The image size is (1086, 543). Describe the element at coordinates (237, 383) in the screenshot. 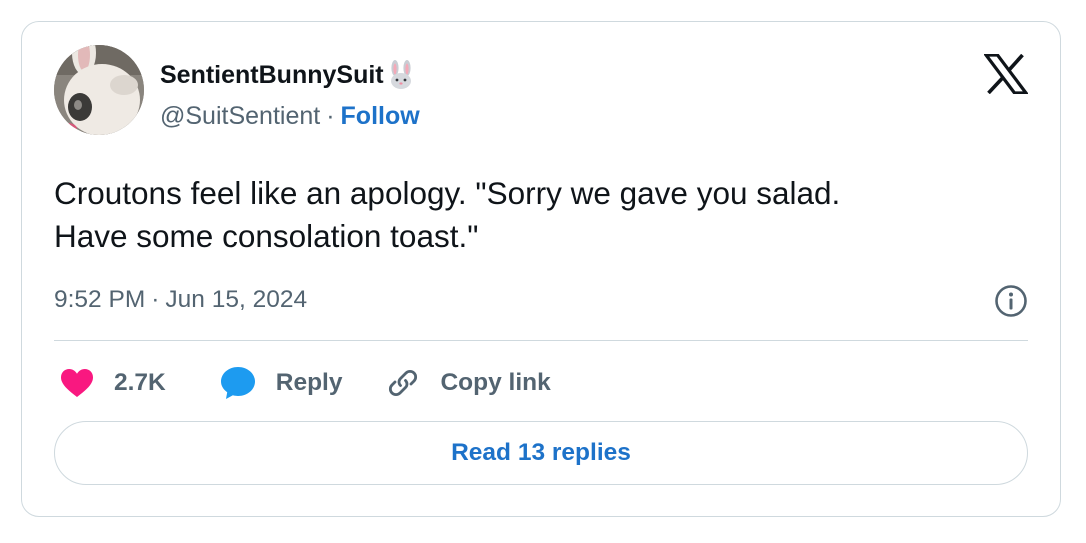

I see `speech-bubble-icon` at that location.